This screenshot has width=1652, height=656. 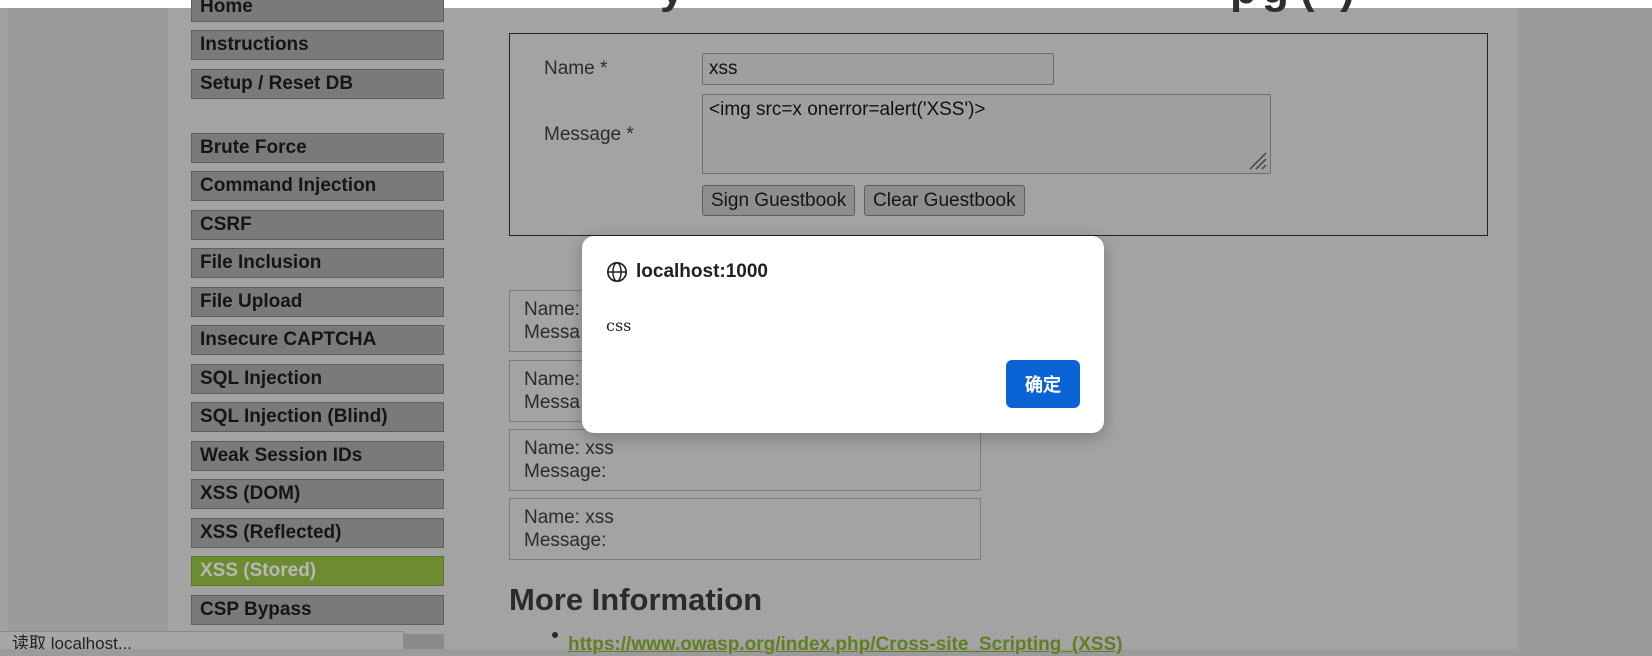 I want to click on sidebar-item-brute-force: Brute Force, so click(x=317, y=148).